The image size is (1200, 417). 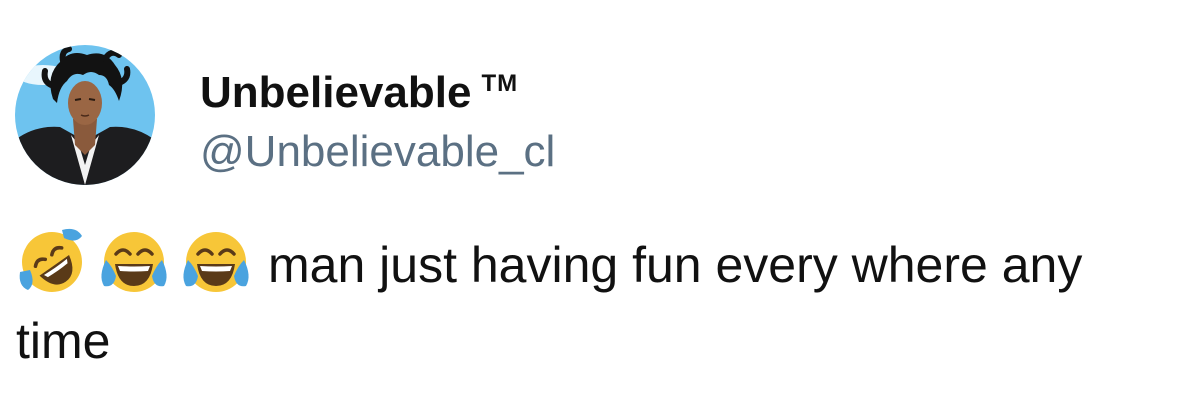 I want to click on avatar, so click(x=85, y=115).